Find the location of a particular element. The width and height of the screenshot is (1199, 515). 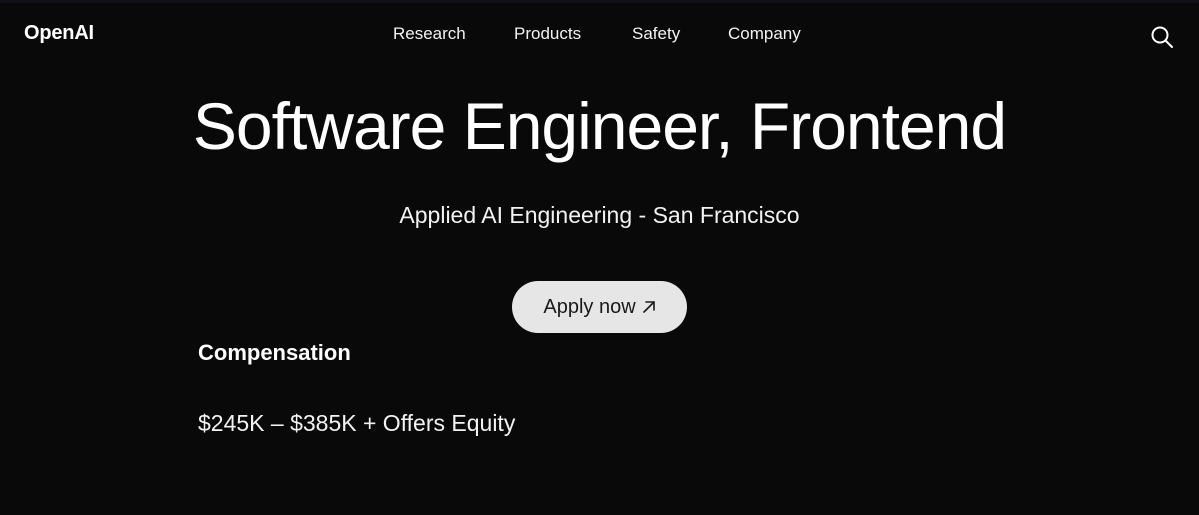

apply-now-label: Apply now is located at coordinates (589, 306).